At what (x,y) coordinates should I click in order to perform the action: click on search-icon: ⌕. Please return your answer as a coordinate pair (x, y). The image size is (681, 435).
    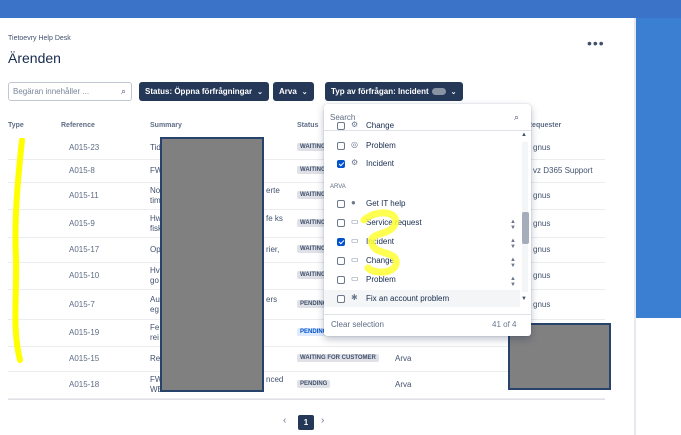
    Looking at the image, I should click on (124, 91).